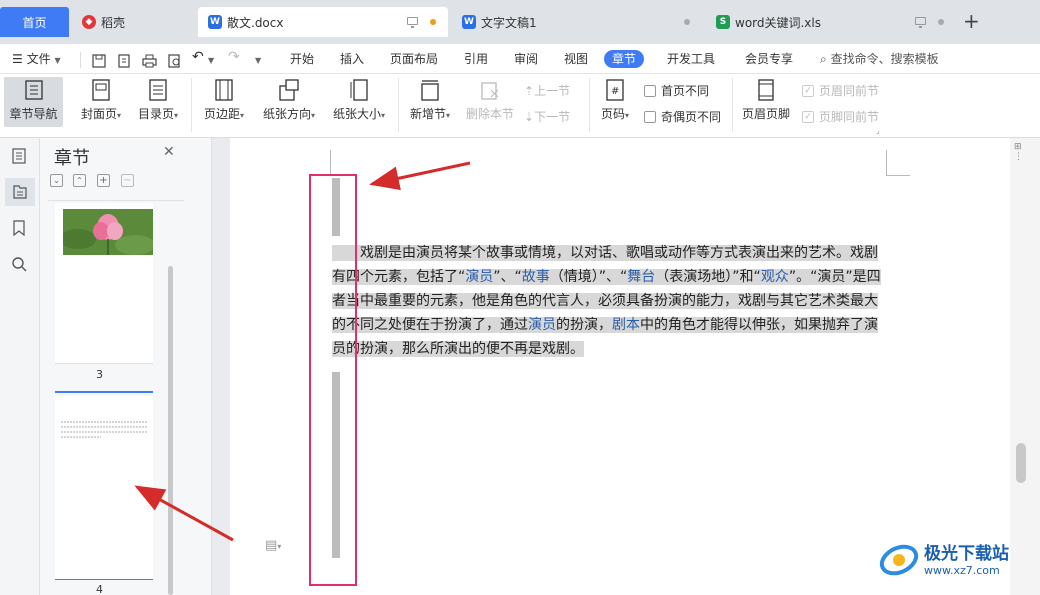 This screenshot has height=595, width=1040. I want to click on document-outline-icon, so click(19, 156).